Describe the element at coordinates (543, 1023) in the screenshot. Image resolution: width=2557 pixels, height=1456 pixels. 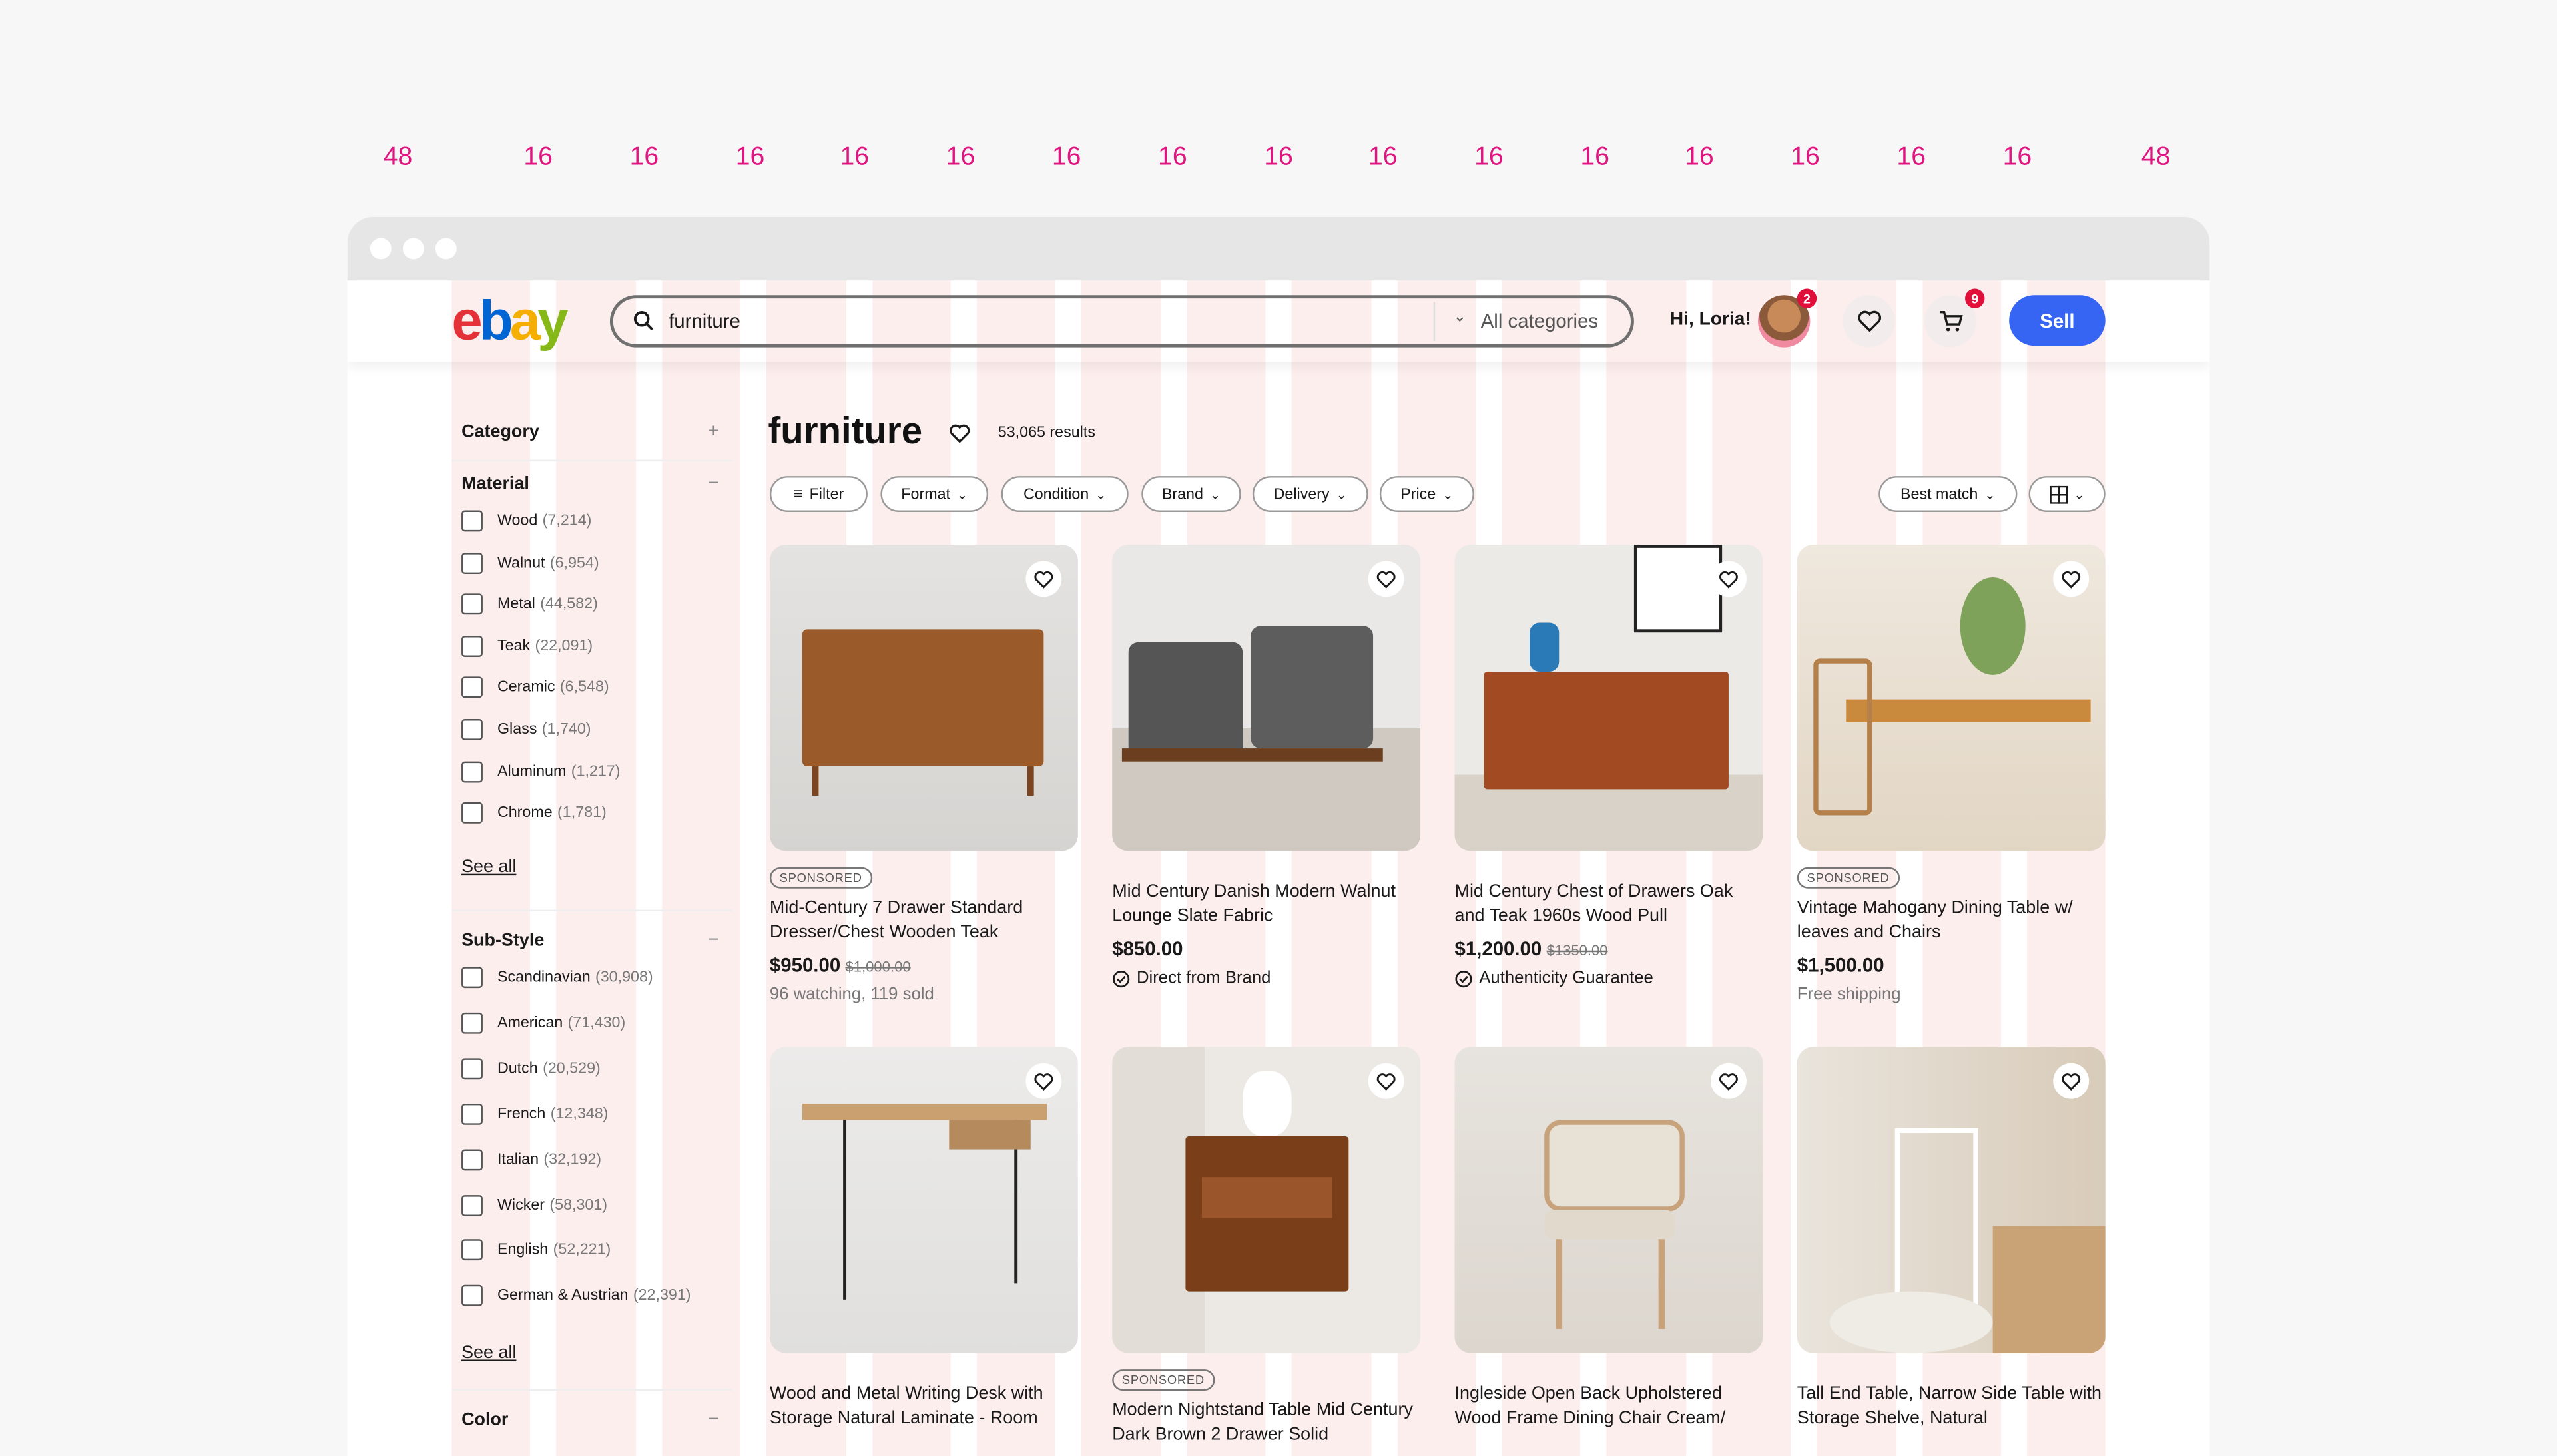
I see `filter-option: American (71,430)` at that location.